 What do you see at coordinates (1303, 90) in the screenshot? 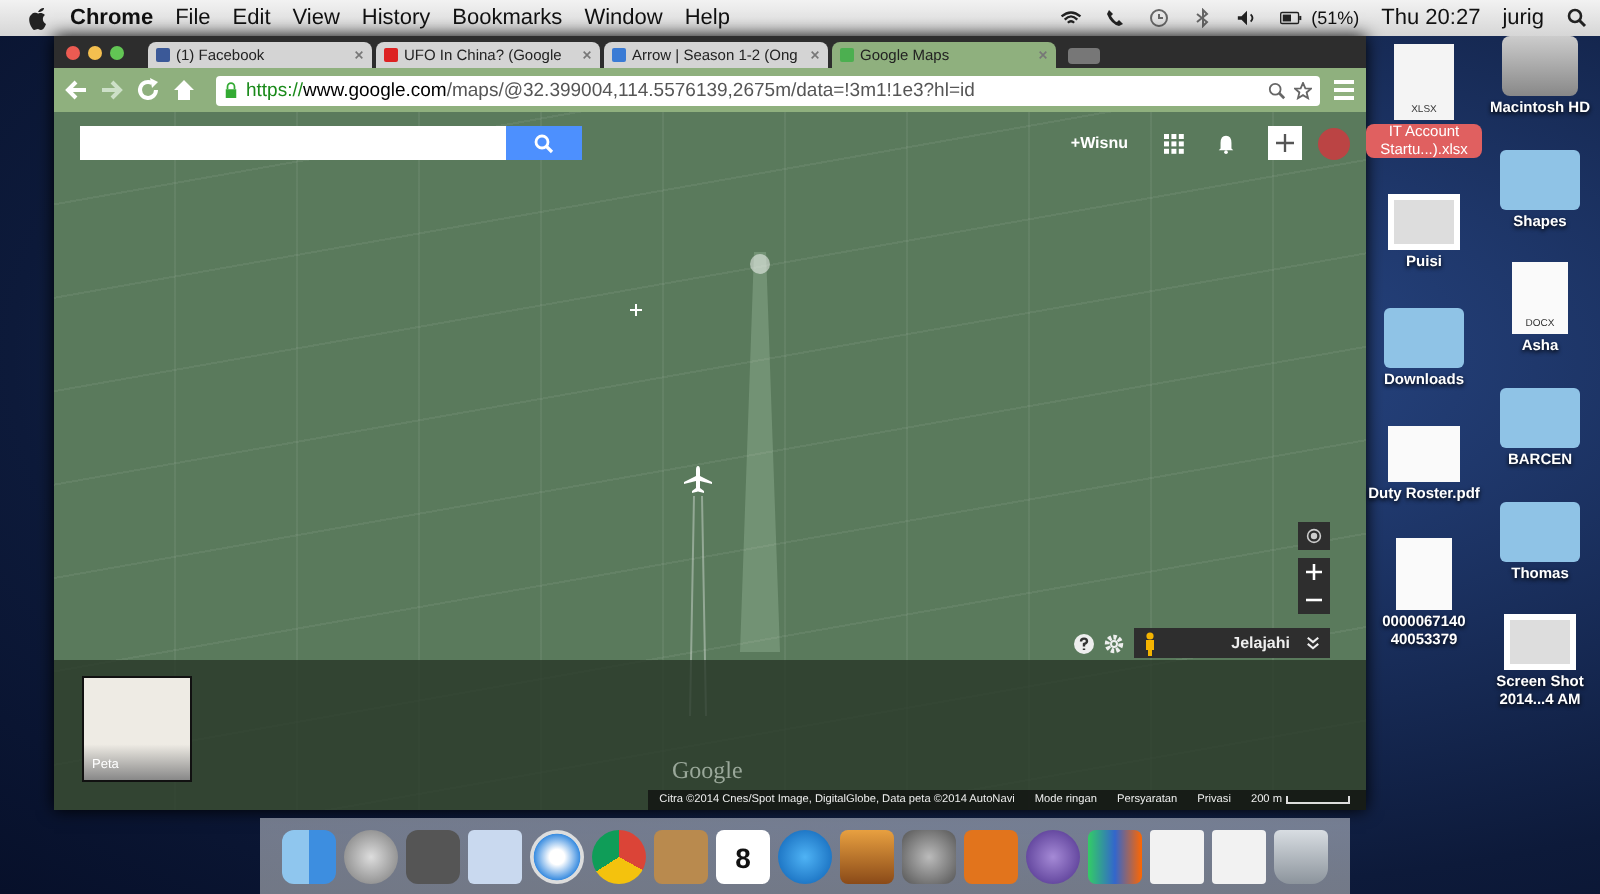
I see `star-icon` at bounding box center [1303, 90].